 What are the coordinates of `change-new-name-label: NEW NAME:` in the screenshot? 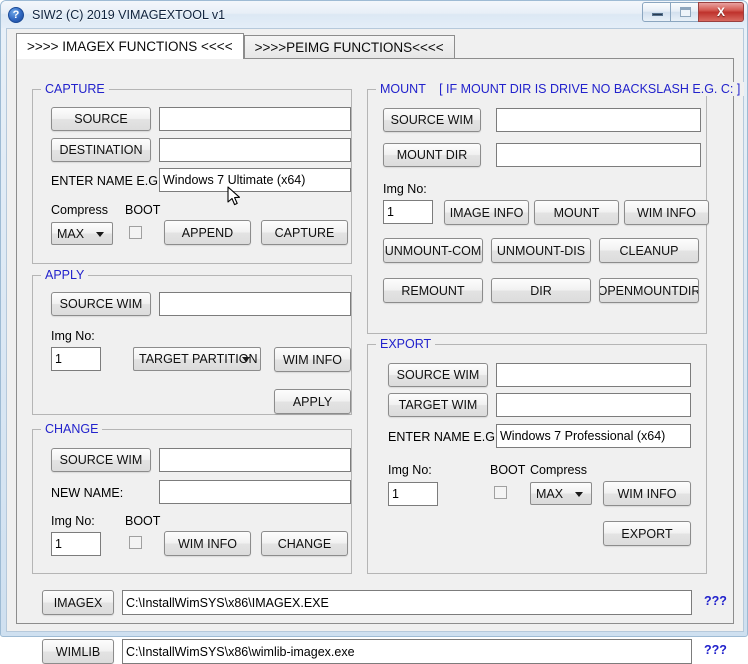 It's located at (87, 493).